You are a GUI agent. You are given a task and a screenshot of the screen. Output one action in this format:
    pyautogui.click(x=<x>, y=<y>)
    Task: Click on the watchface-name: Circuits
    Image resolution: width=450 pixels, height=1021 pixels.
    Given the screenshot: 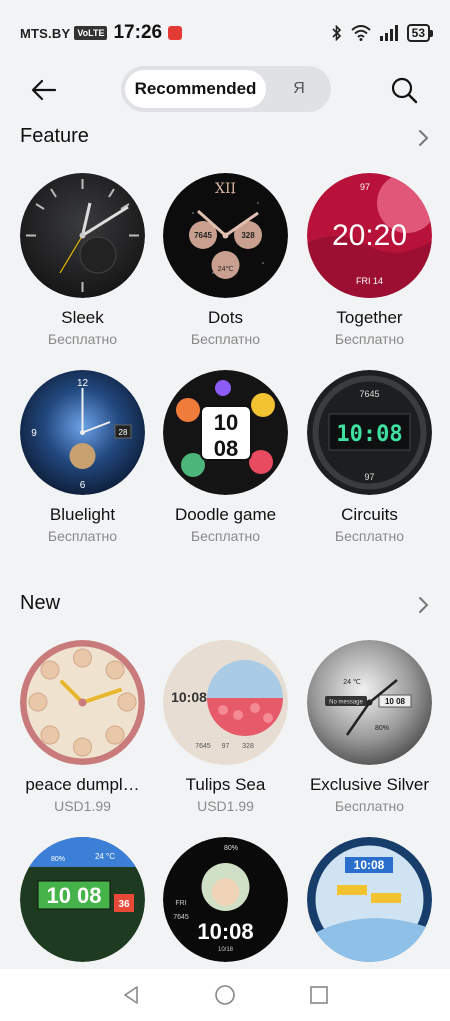 What is the action you would take?
    pyautogui.click(x=369, y=514)
    